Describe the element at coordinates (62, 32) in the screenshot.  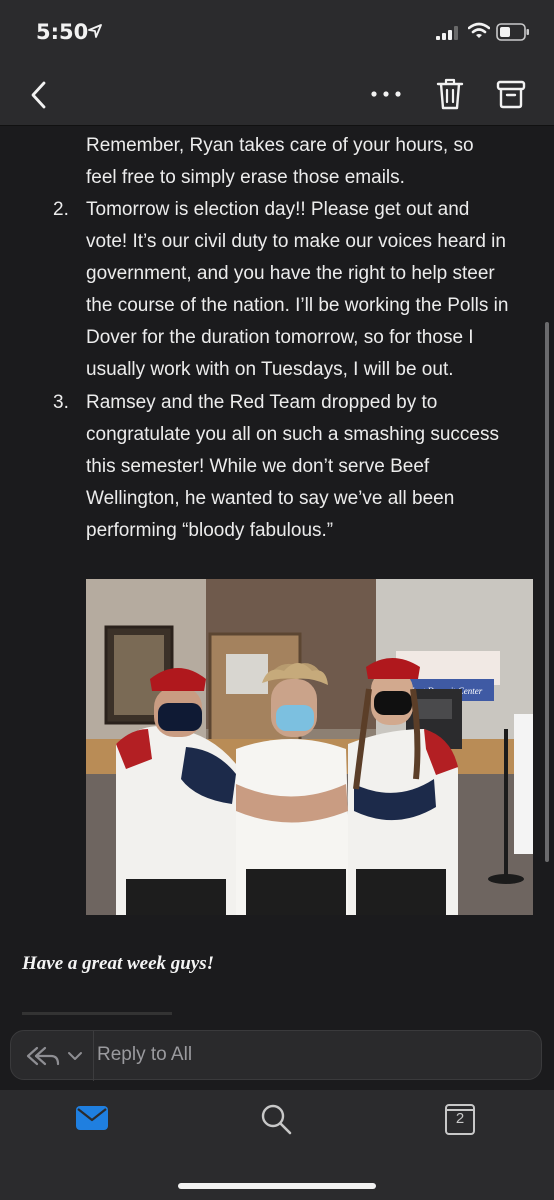
I see `status-time: 5:50` at that location.